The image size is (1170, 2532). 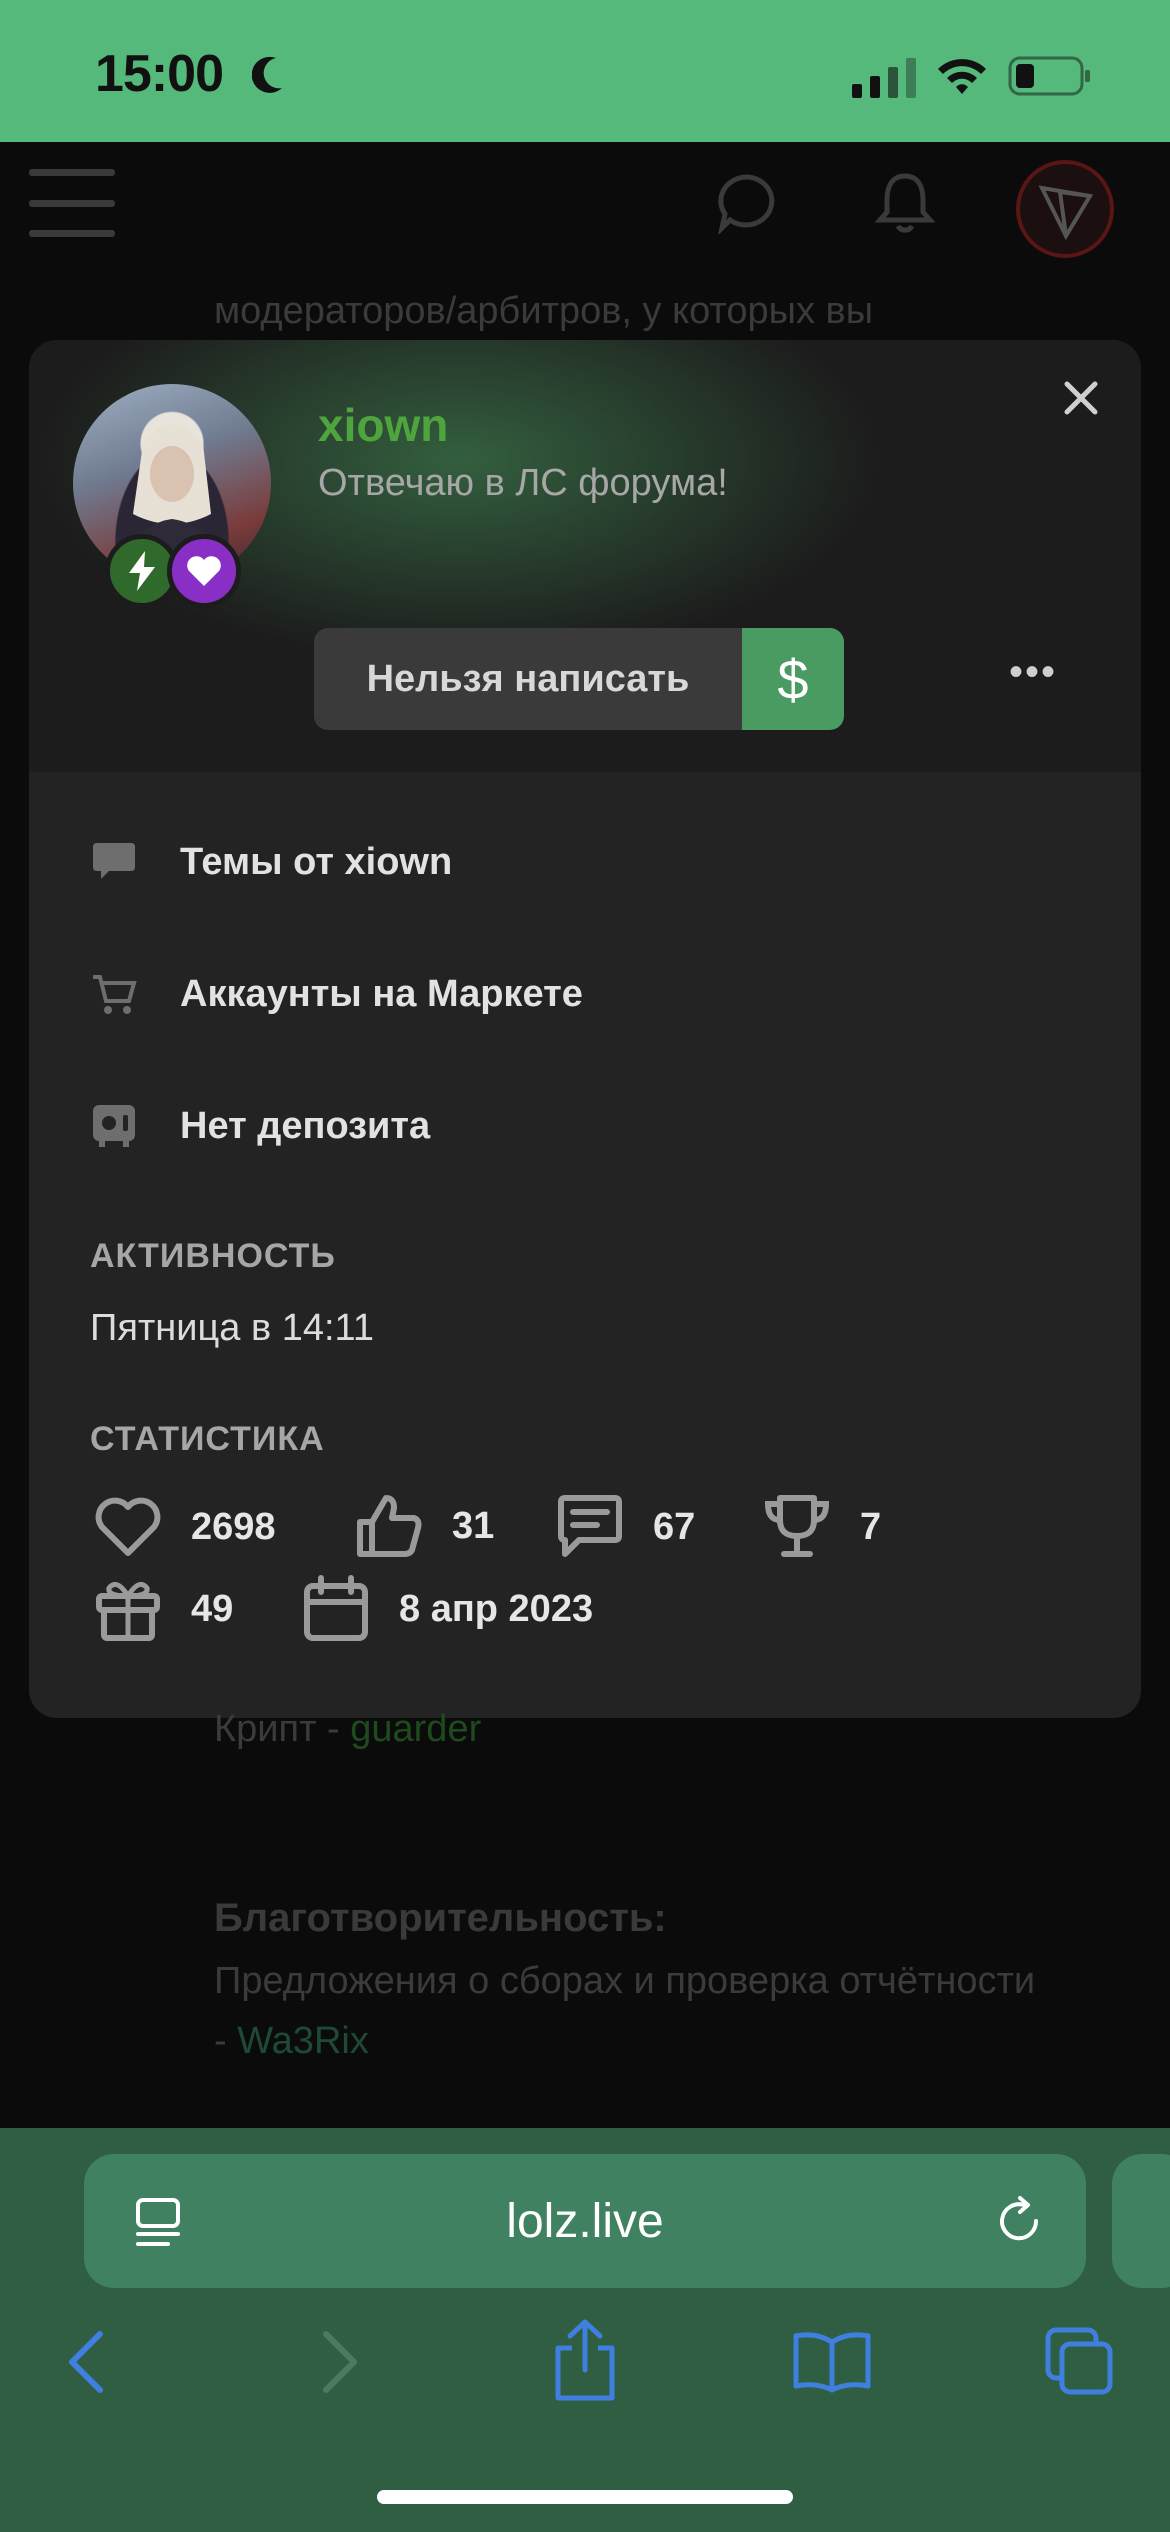 I want to click on lightning-icon, so click(x=142, y=571).